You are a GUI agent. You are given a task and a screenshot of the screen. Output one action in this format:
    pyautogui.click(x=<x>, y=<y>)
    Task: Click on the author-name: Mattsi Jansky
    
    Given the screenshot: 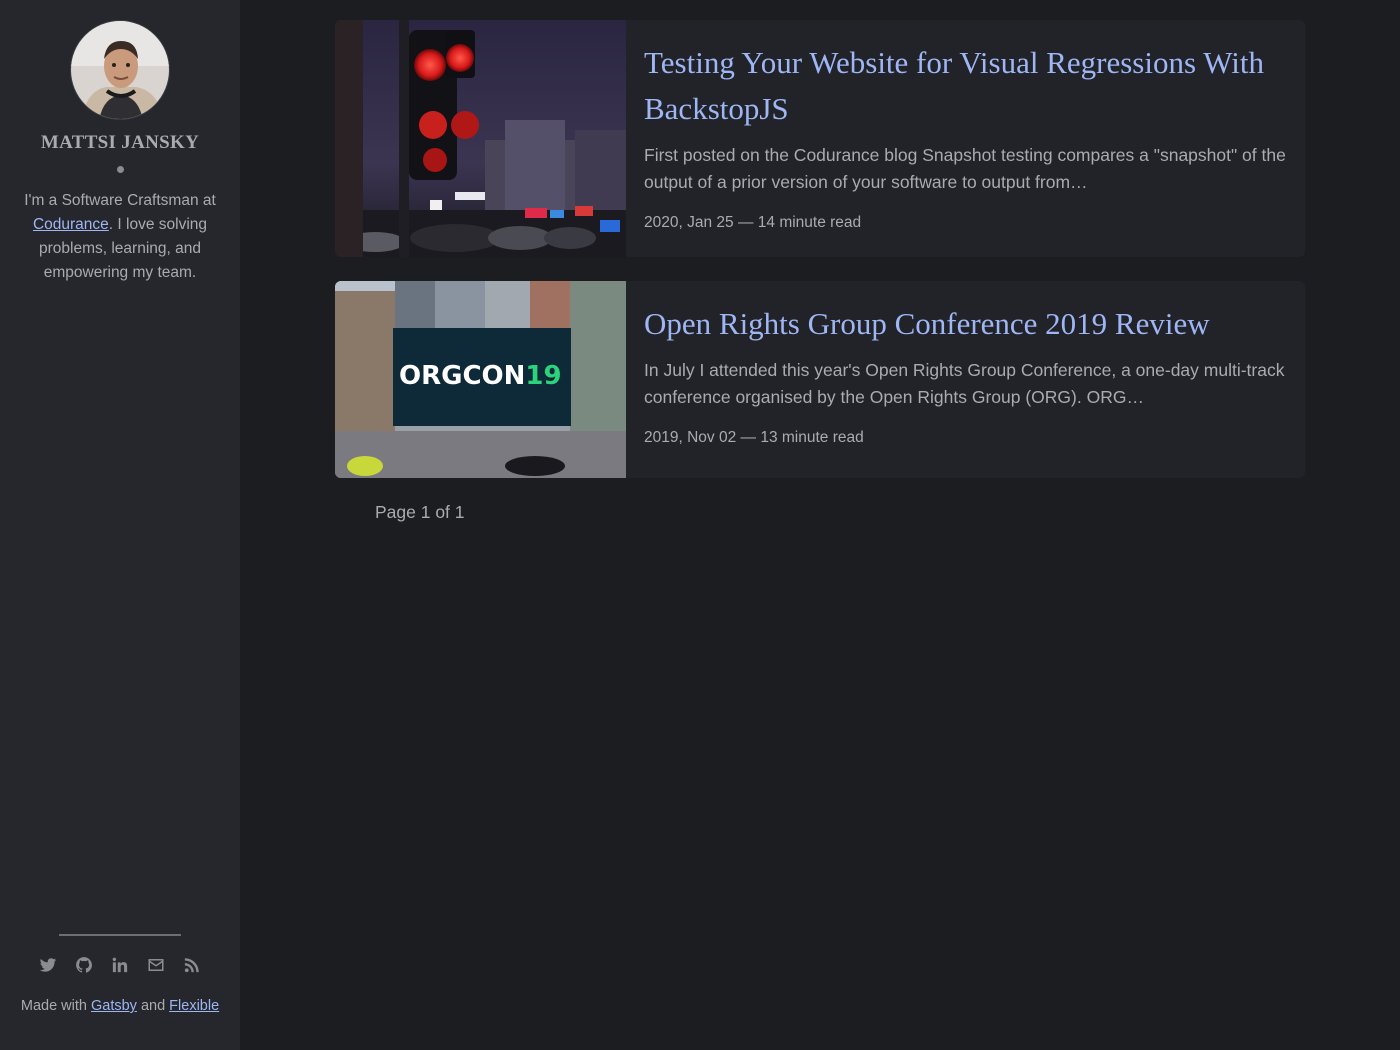 What is the action you would take?
    pyautogui.click(x=120, y=143)
    